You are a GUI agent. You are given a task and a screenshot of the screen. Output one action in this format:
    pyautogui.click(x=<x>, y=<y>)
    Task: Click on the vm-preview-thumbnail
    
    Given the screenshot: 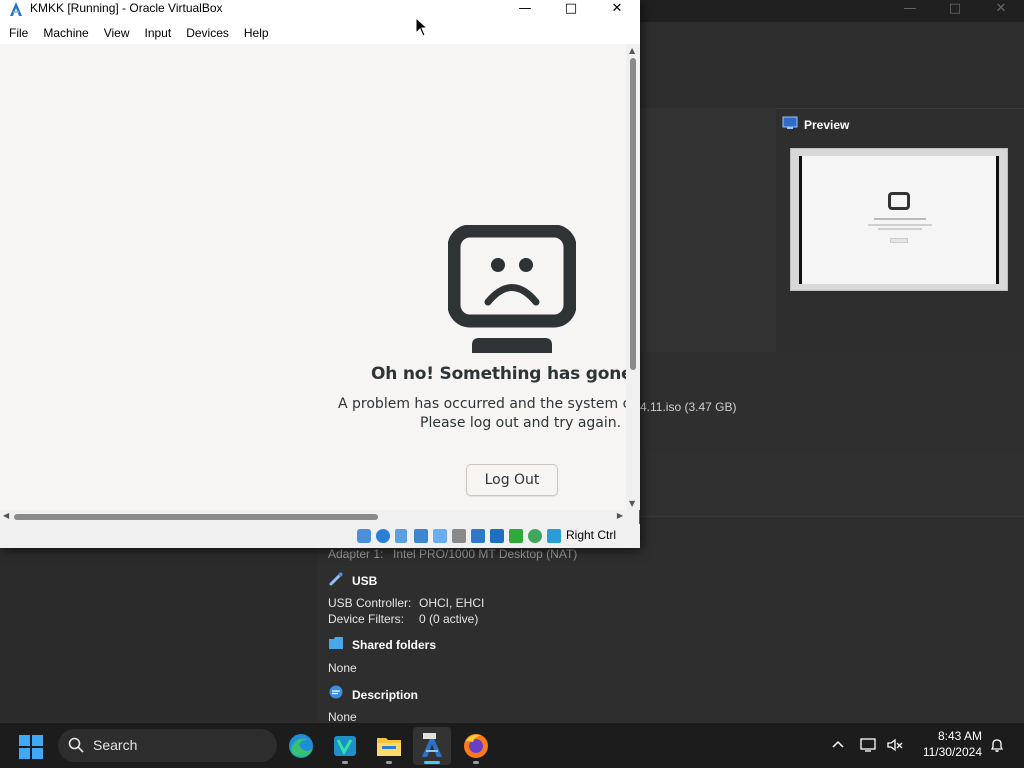 What is the action you would take?
    pyautogui.click(x=899, y=219)
    